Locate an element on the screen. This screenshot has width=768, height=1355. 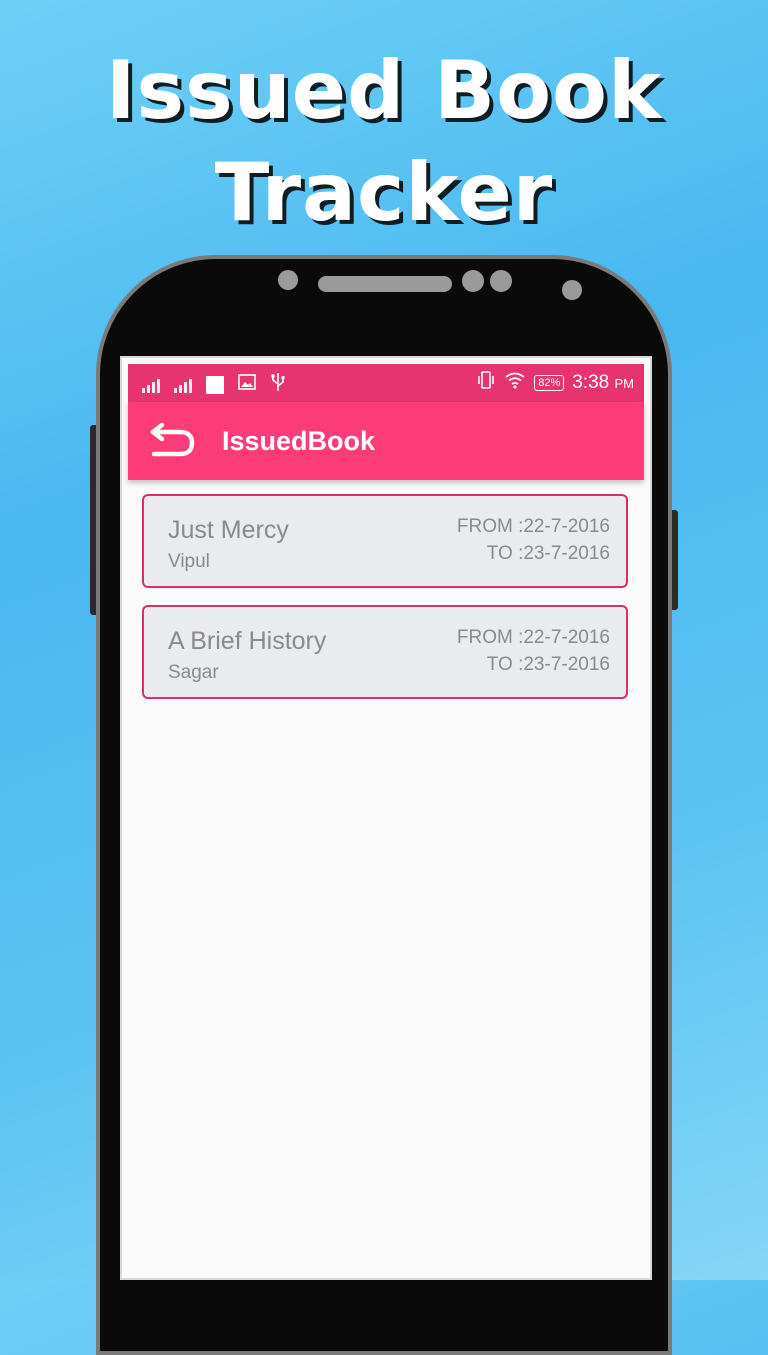
clock-time: 3:38 is located at coordinates (591, 382).